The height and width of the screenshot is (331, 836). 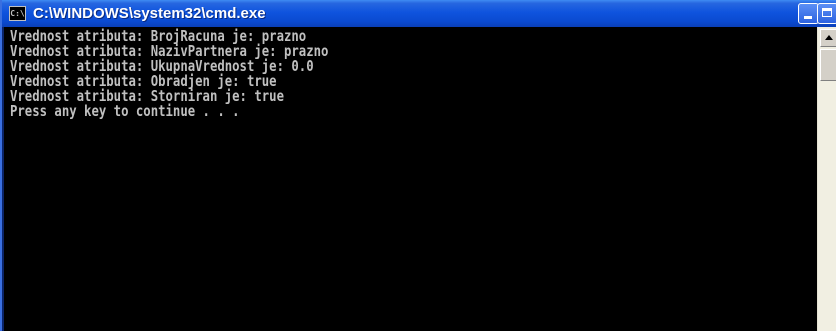 I want to click on title-bar: C:\ C:\WINDOWS\system32\cmd.exe ×, so click(x=419, y=13).